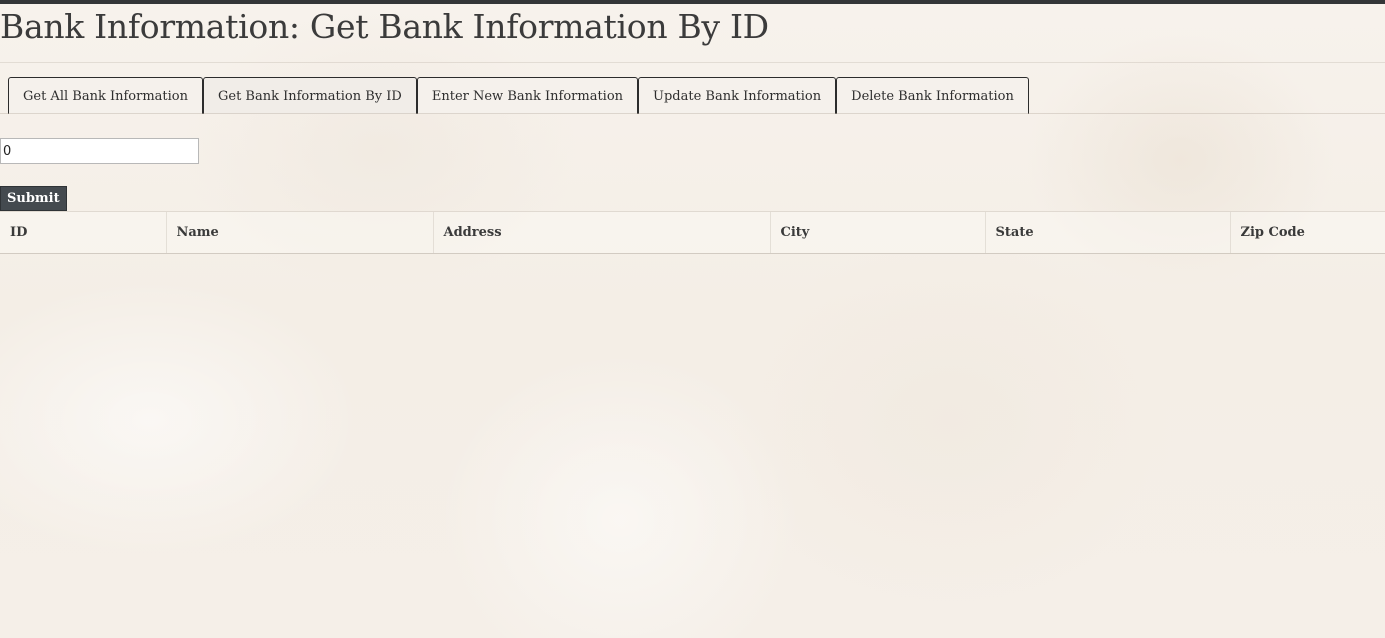  What do you see at coordinates (601, 232) in the screenshot?
I see `column-header-address: Address` at bounding box center [601, 232].